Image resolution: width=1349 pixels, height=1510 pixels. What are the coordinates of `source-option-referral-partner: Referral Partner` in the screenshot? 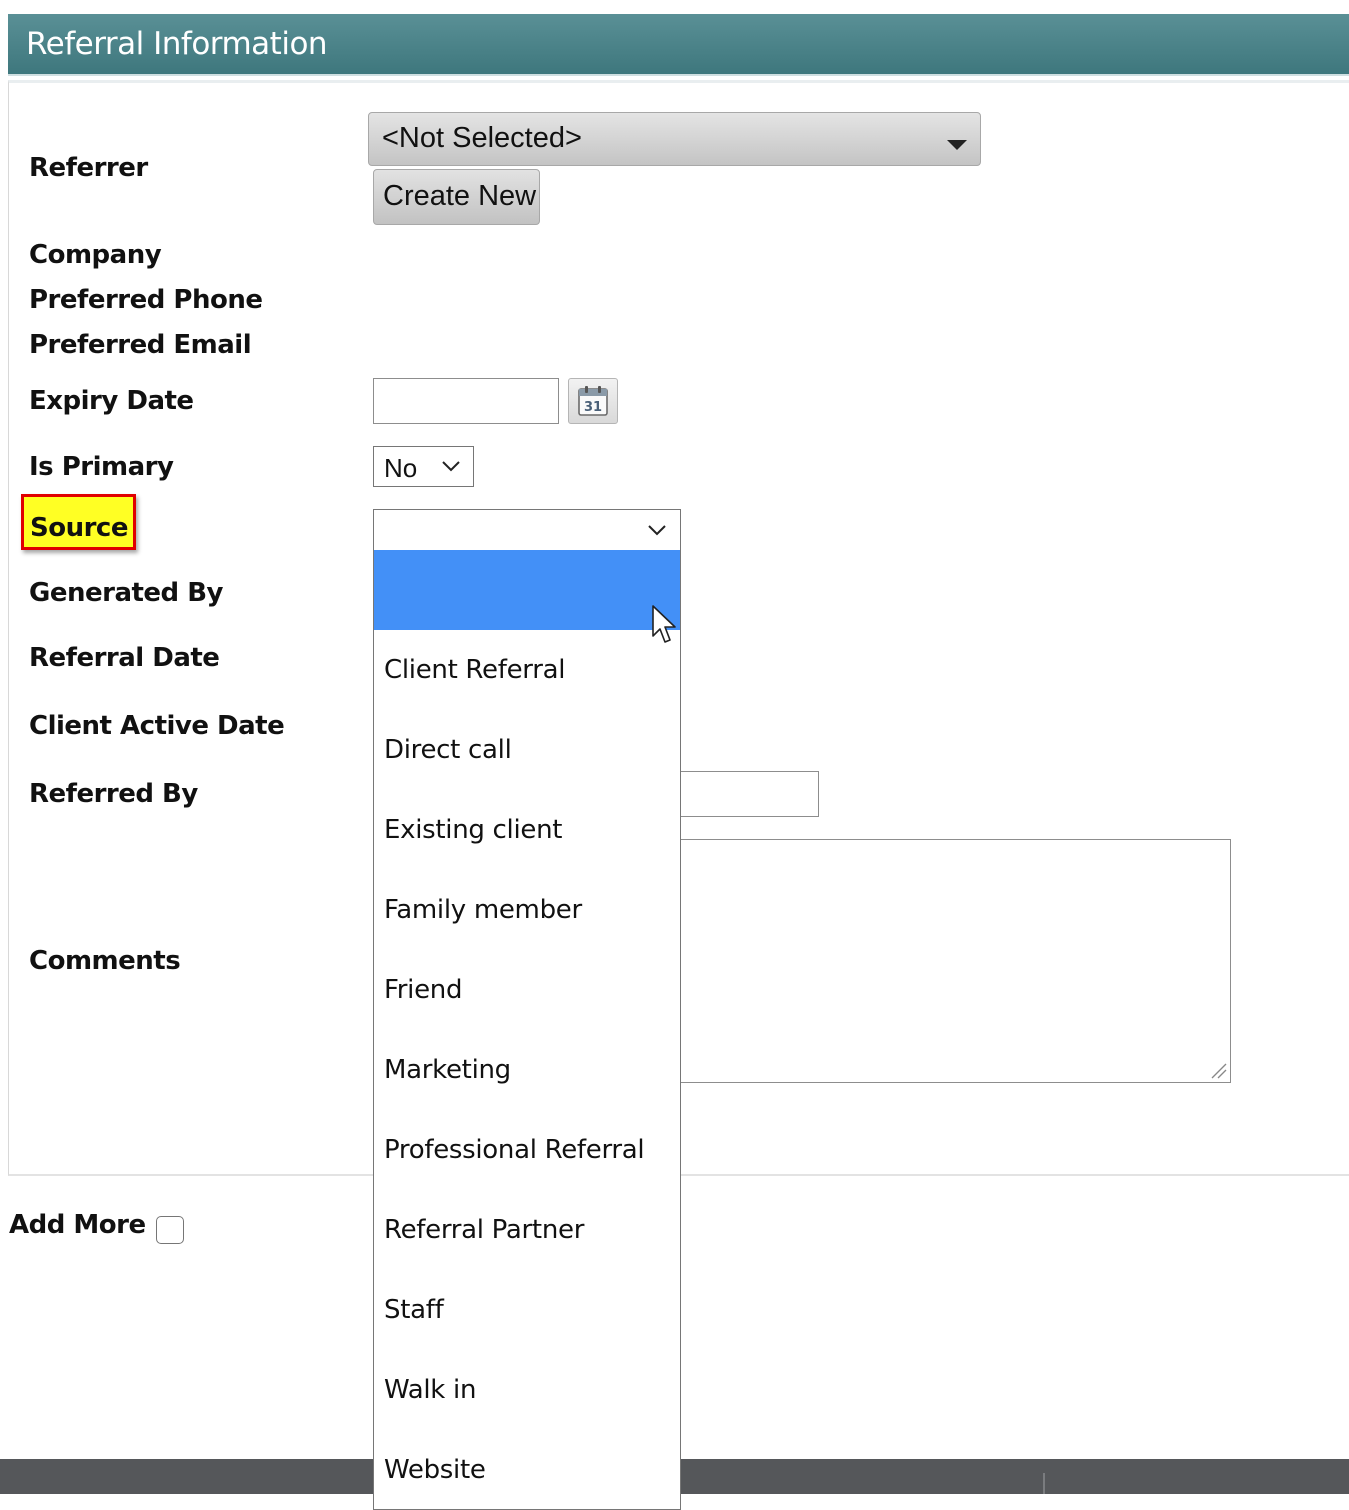 It's located at (527, 1230).